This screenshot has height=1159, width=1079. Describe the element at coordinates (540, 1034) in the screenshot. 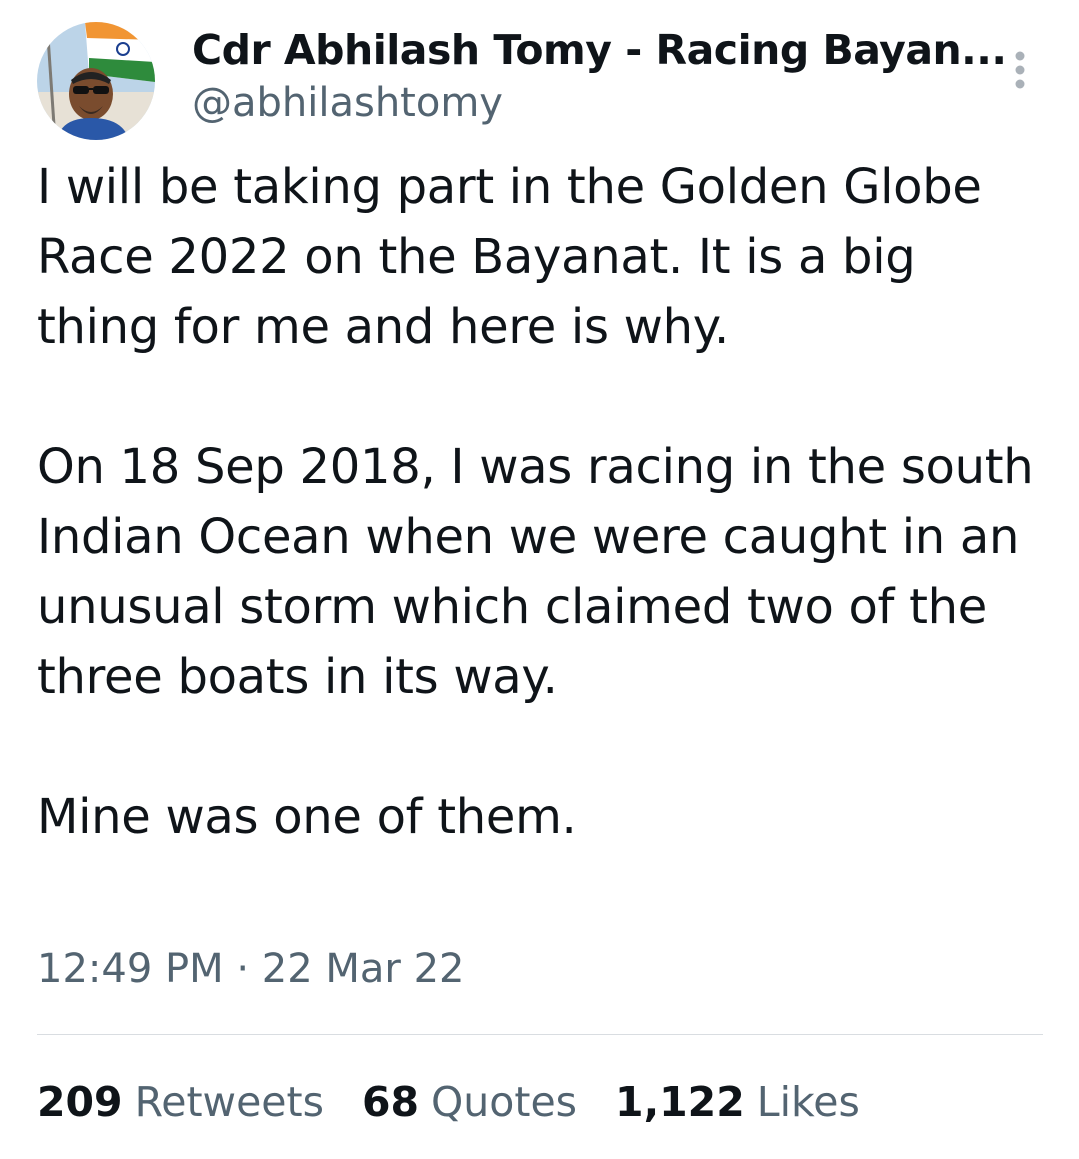

I see `divider` at that location.